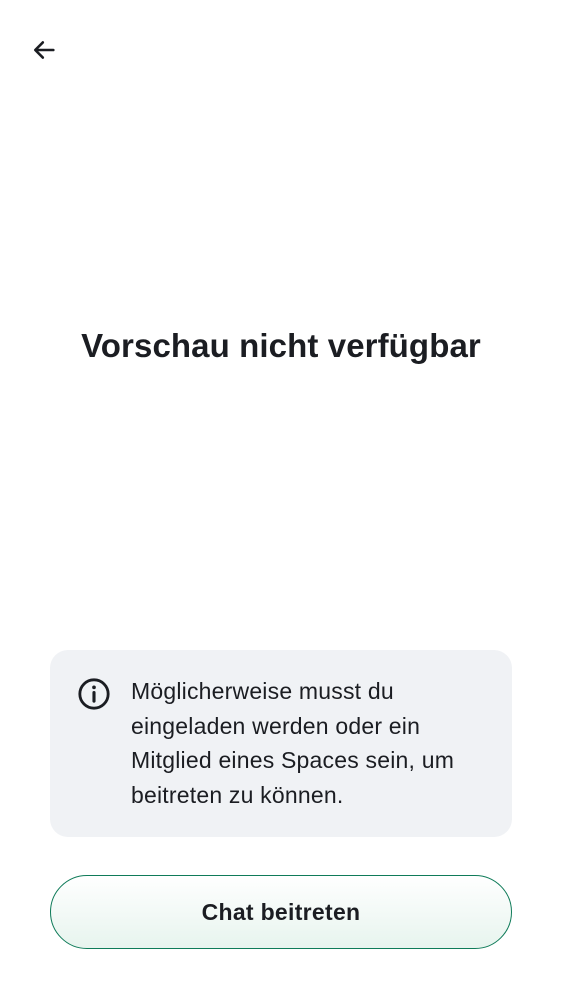 Image resolution: width=562 pixels, height=1000 pixels. I want to click on back-button, so click(44, 50).